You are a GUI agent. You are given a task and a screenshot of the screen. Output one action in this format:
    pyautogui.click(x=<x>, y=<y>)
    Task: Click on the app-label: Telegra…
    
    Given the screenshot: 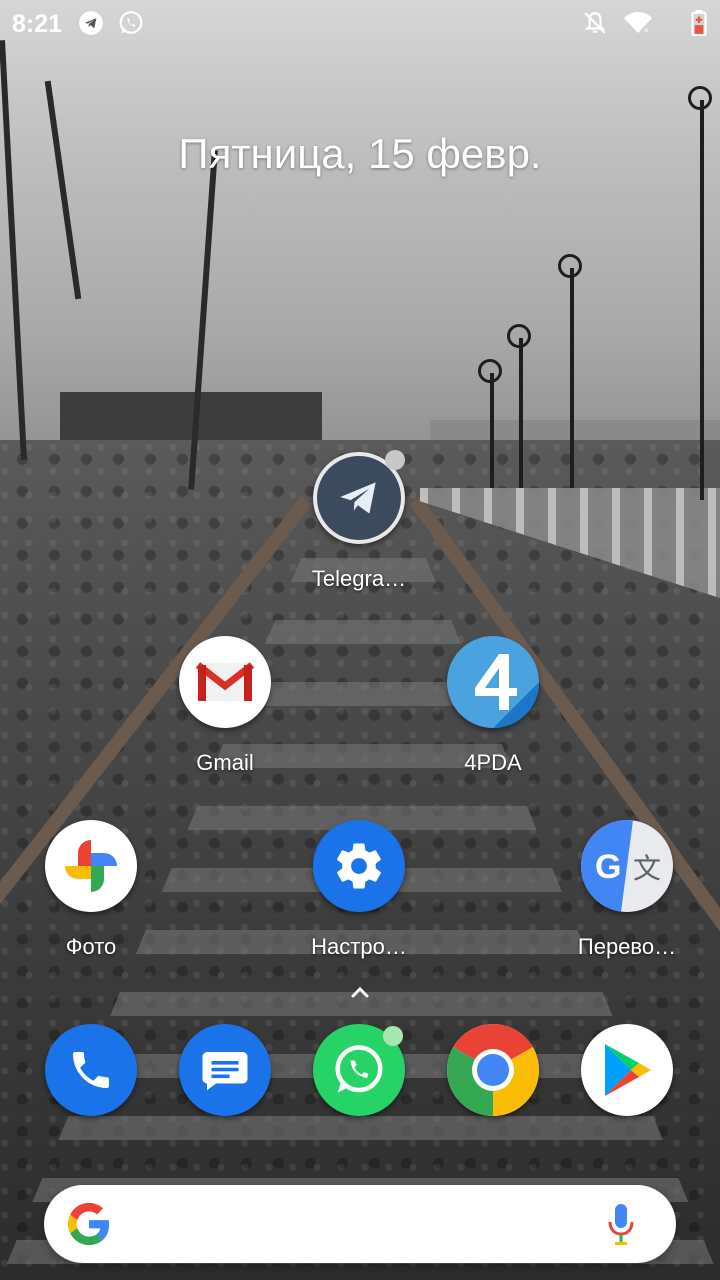 What is the action you would take?
    pyautogui.click(x=359, y=578)
    